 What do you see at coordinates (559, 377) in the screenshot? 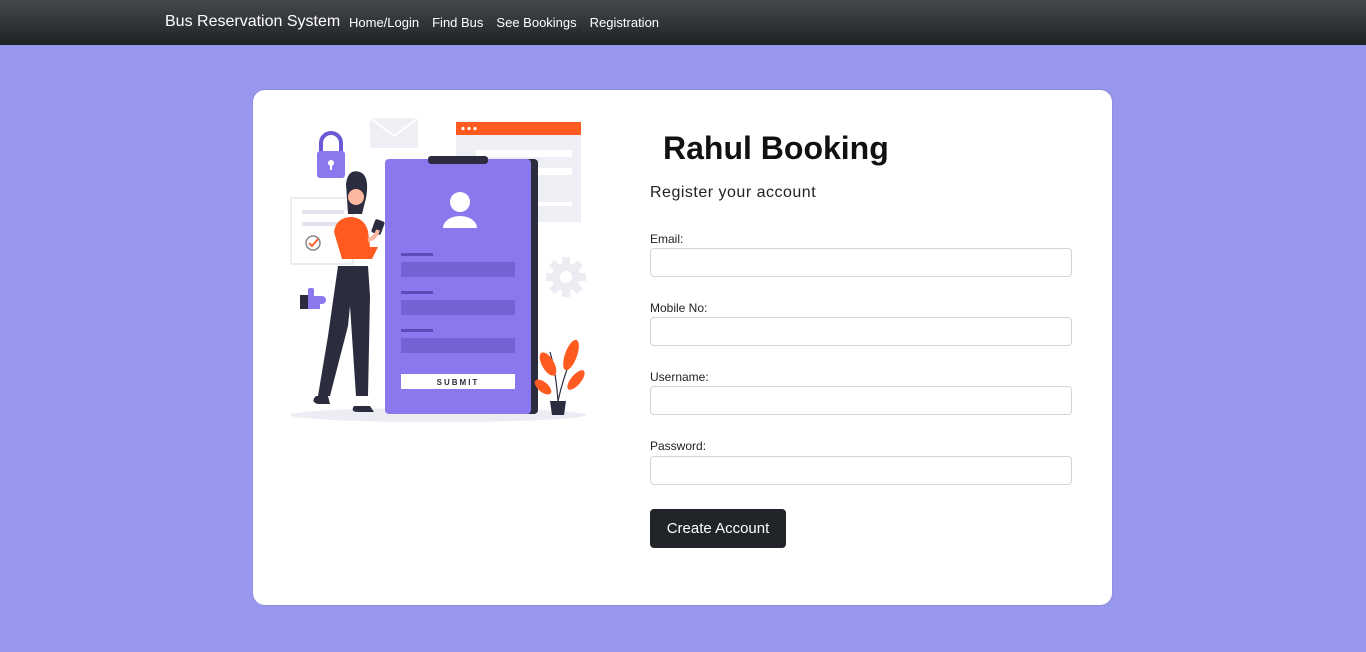
I see `plant-icon` at bounding box center [559, 377].